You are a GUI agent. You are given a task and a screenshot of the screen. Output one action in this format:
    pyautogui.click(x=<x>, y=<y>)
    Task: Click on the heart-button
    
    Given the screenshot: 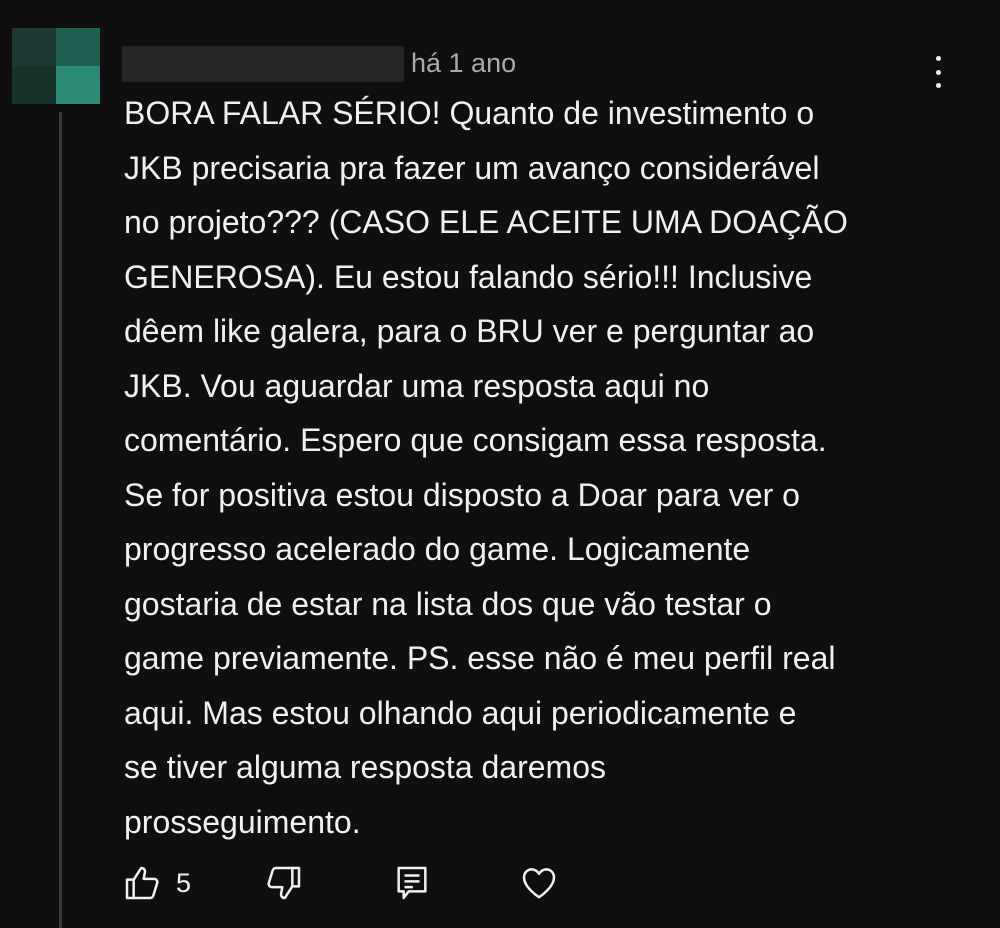 What is the action you would take?
    pyautogui.click(x=539, y=883)
    